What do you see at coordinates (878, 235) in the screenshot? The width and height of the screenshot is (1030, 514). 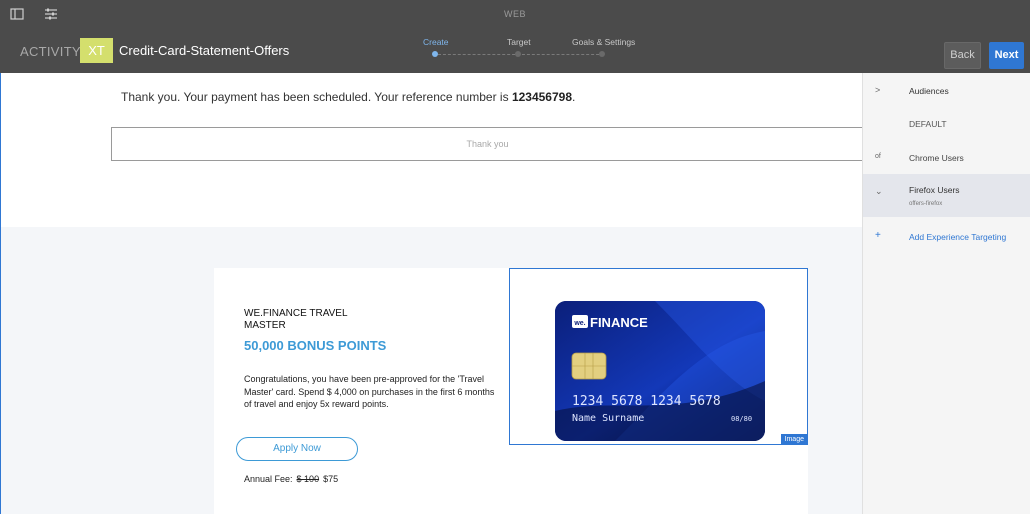 I see `plus-icon: +` at bounding box center [878, 235].